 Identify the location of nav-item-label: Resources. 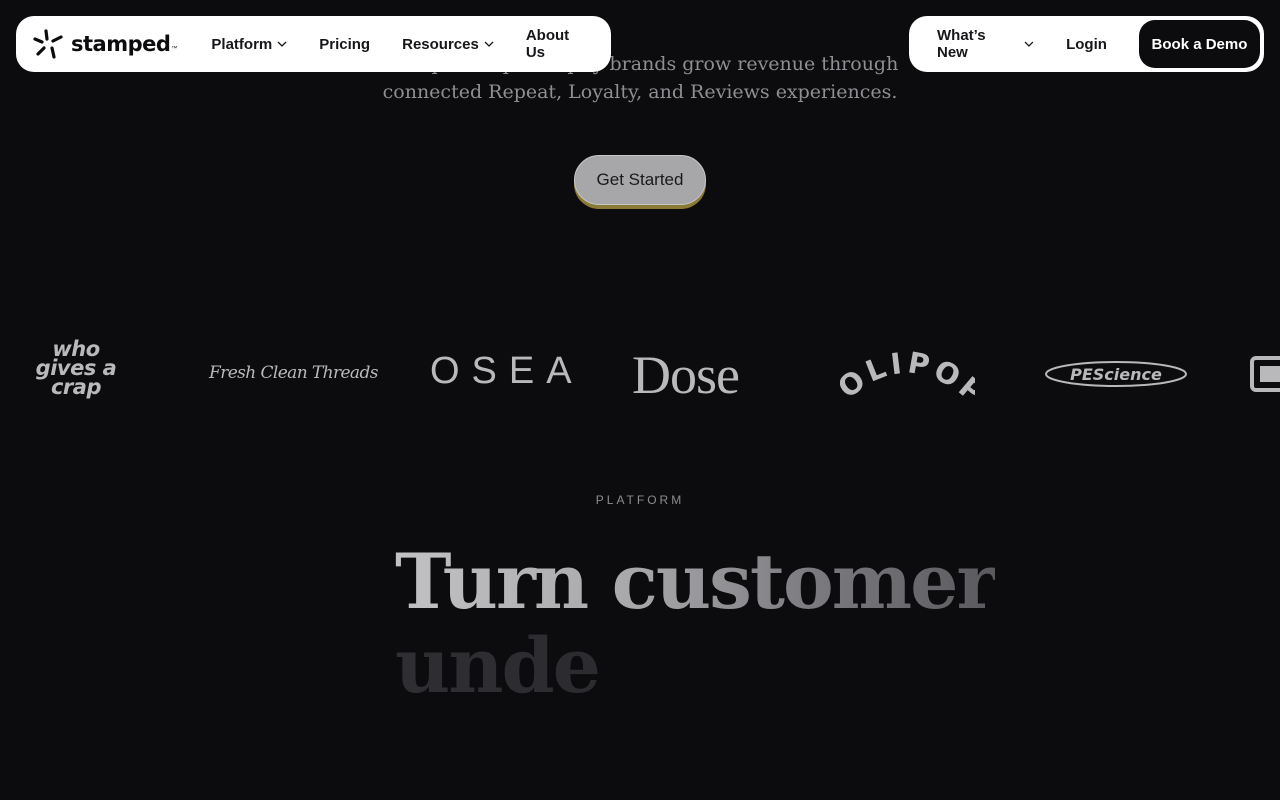
(440, 44).